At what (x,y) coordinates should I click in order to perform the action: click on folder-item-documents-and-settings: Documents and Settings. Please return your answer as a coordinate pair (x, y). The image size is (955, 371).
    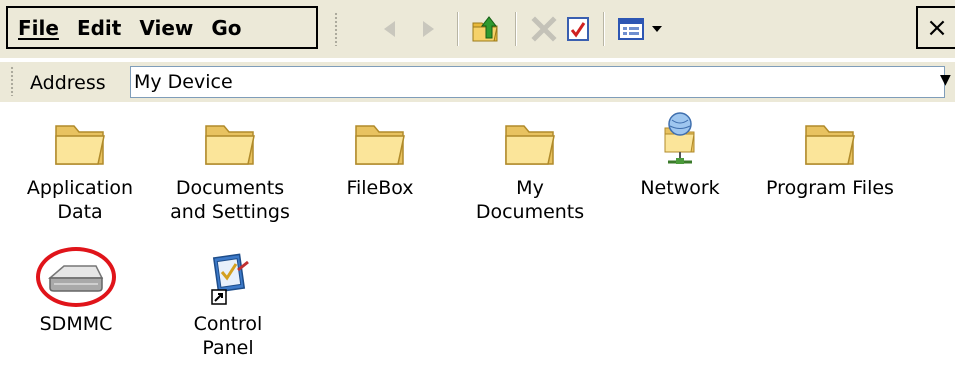
    Looking at the image, I should click on (230, 170).